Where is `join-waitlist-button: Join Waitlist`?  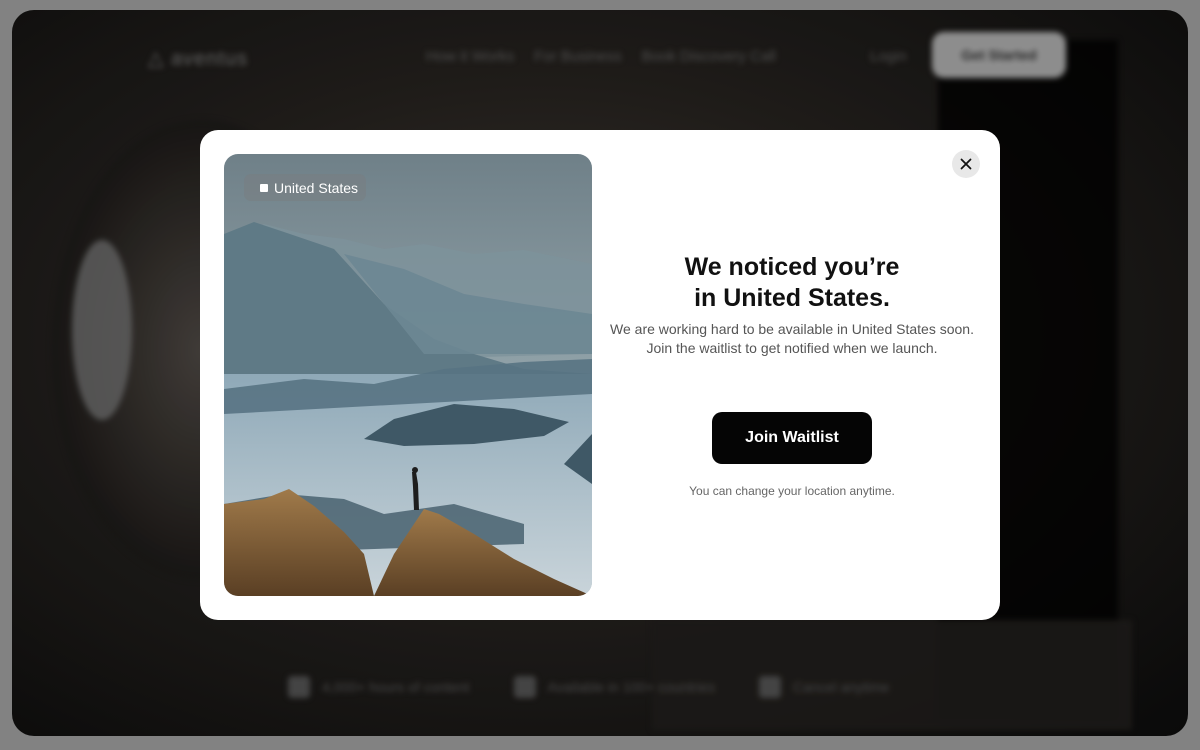 join-waitlist-button: Join Waitlist is located at coordinates (792, 438).